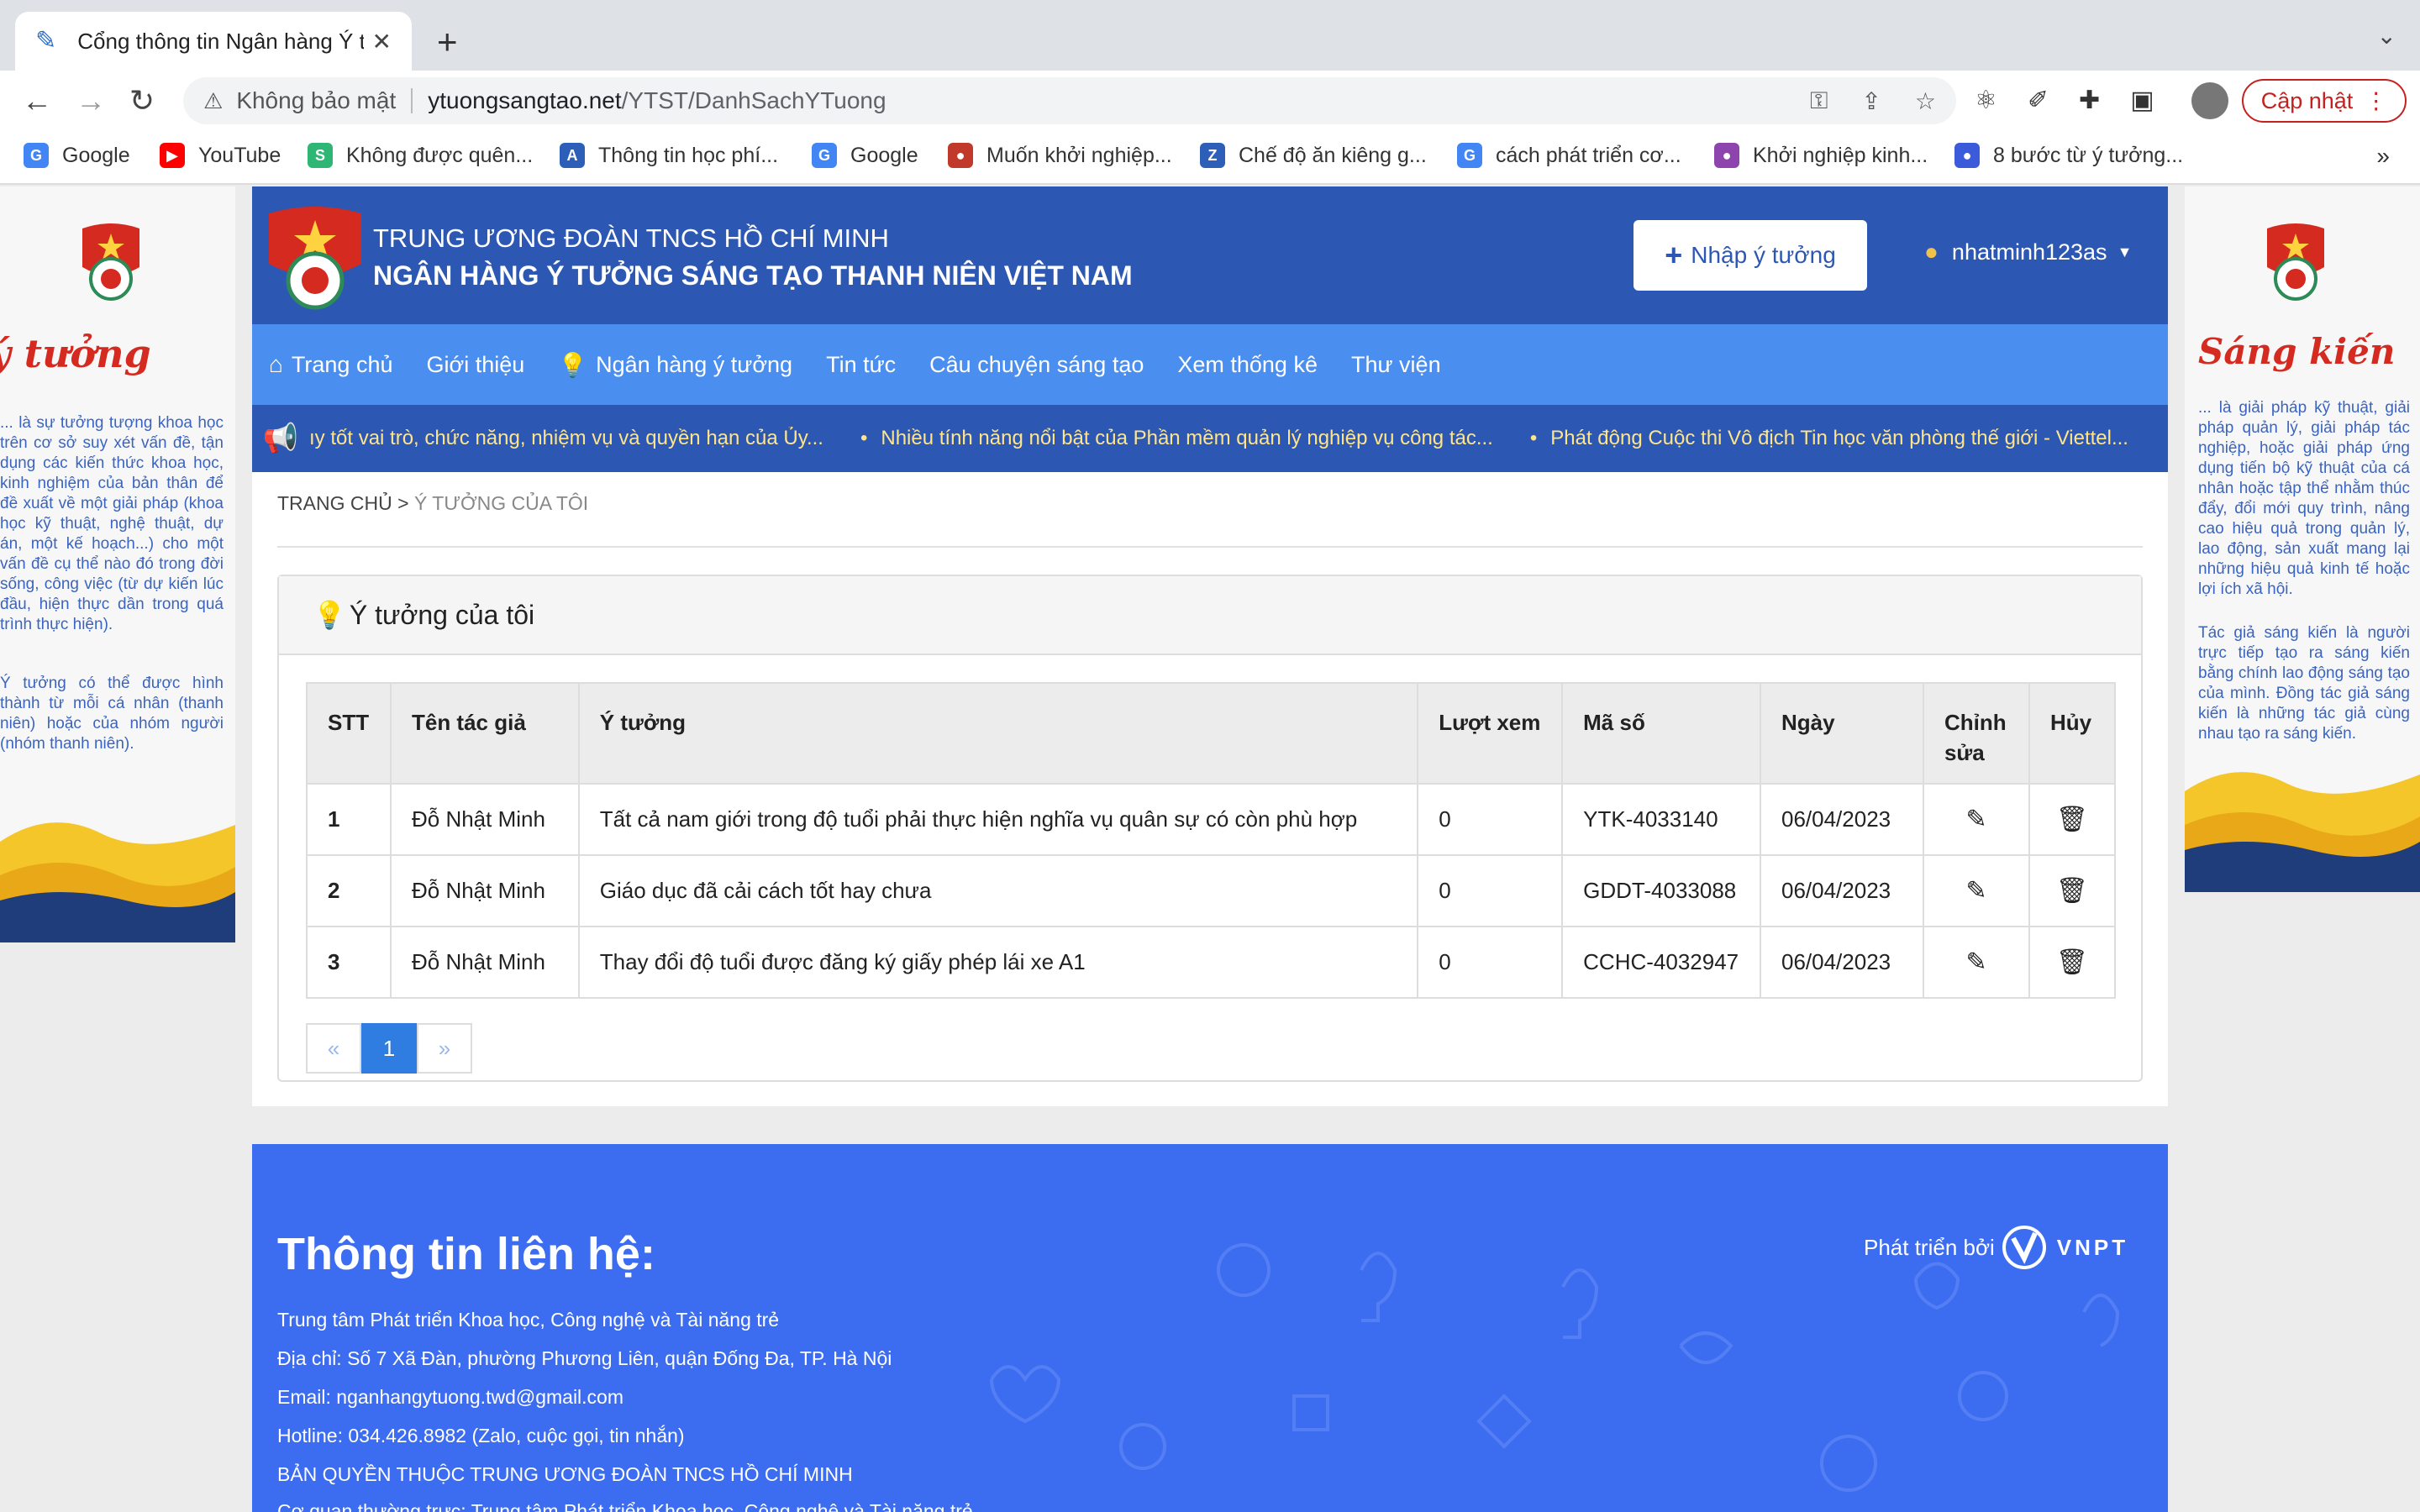  Describe the element at coordinates (2387, 36) in the screenshot. I see `tab-search-chevron-icon: ⌄` at that location.